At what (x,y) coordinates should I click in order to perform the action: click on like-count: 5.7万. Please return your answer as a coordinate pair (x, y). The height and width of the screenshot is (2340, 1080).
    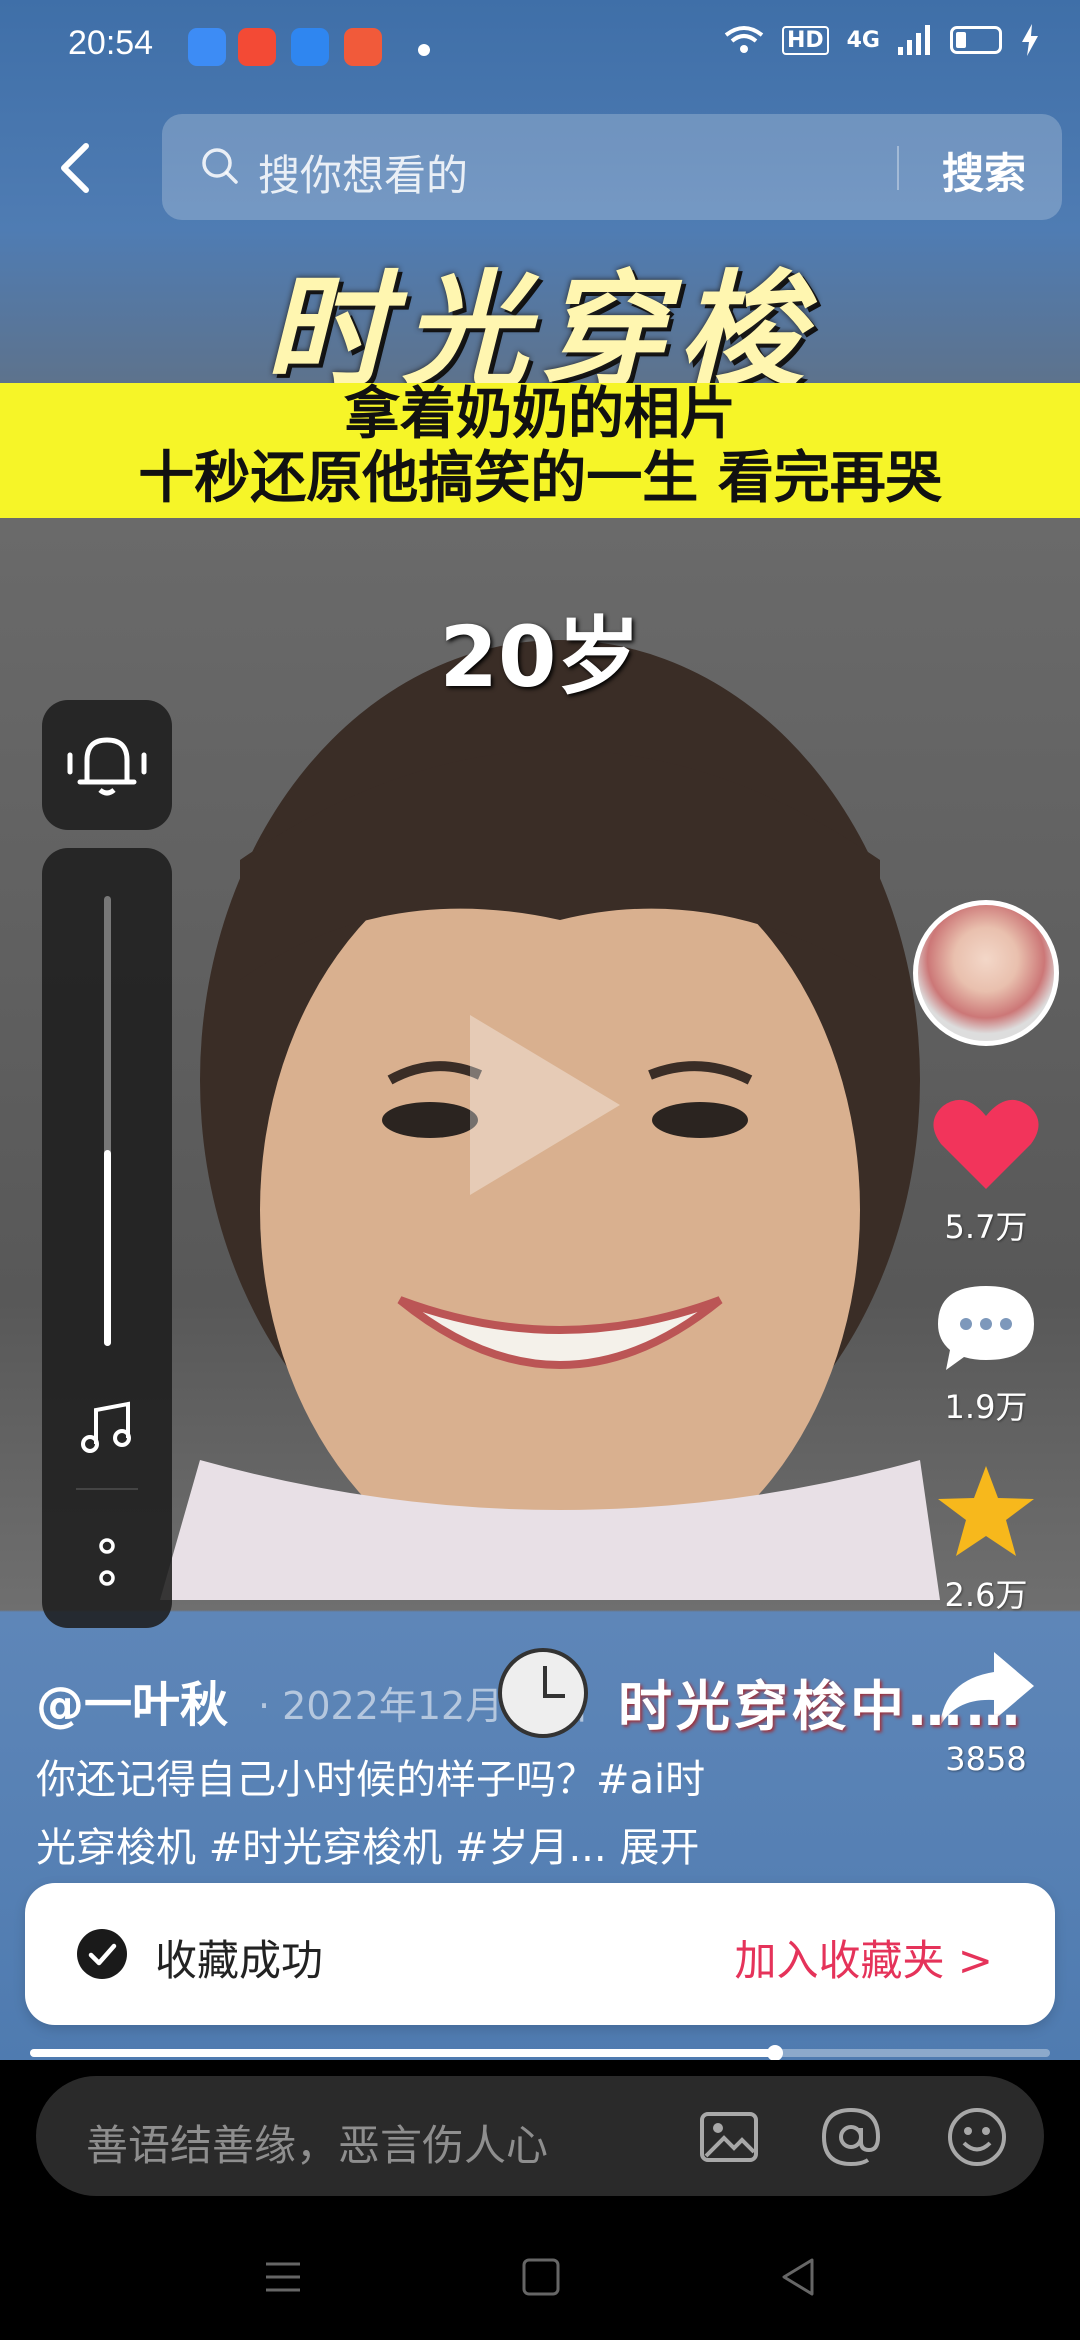
    Looking at the image, I should click on (986, 1227).